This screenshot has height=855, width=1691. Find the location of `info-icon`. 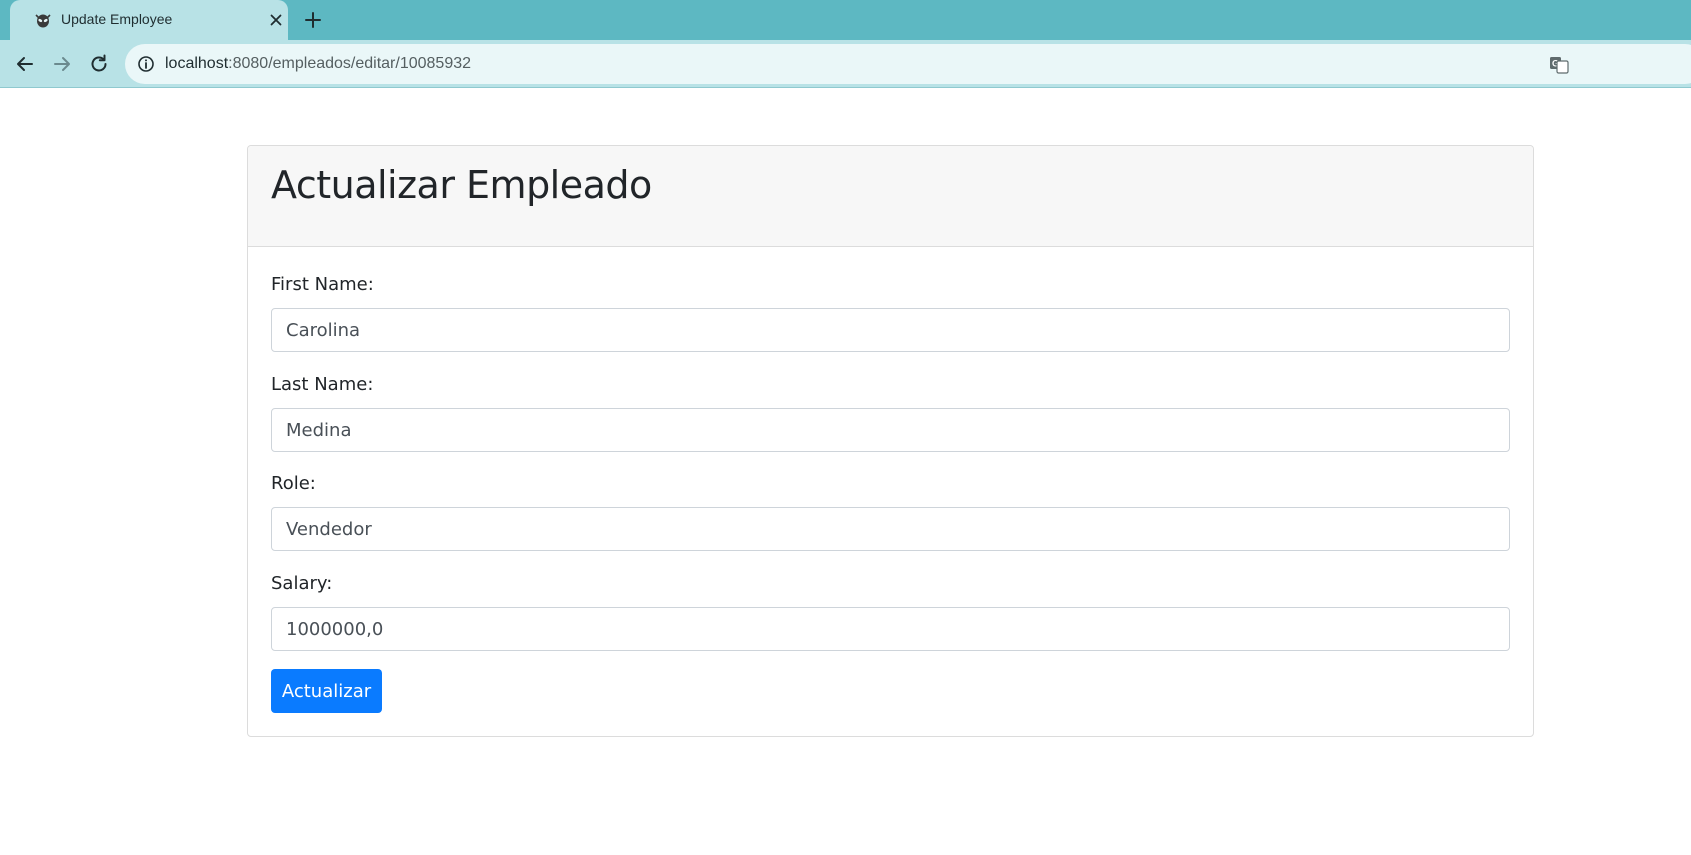

info-icon is located at coordinates (146, 64).